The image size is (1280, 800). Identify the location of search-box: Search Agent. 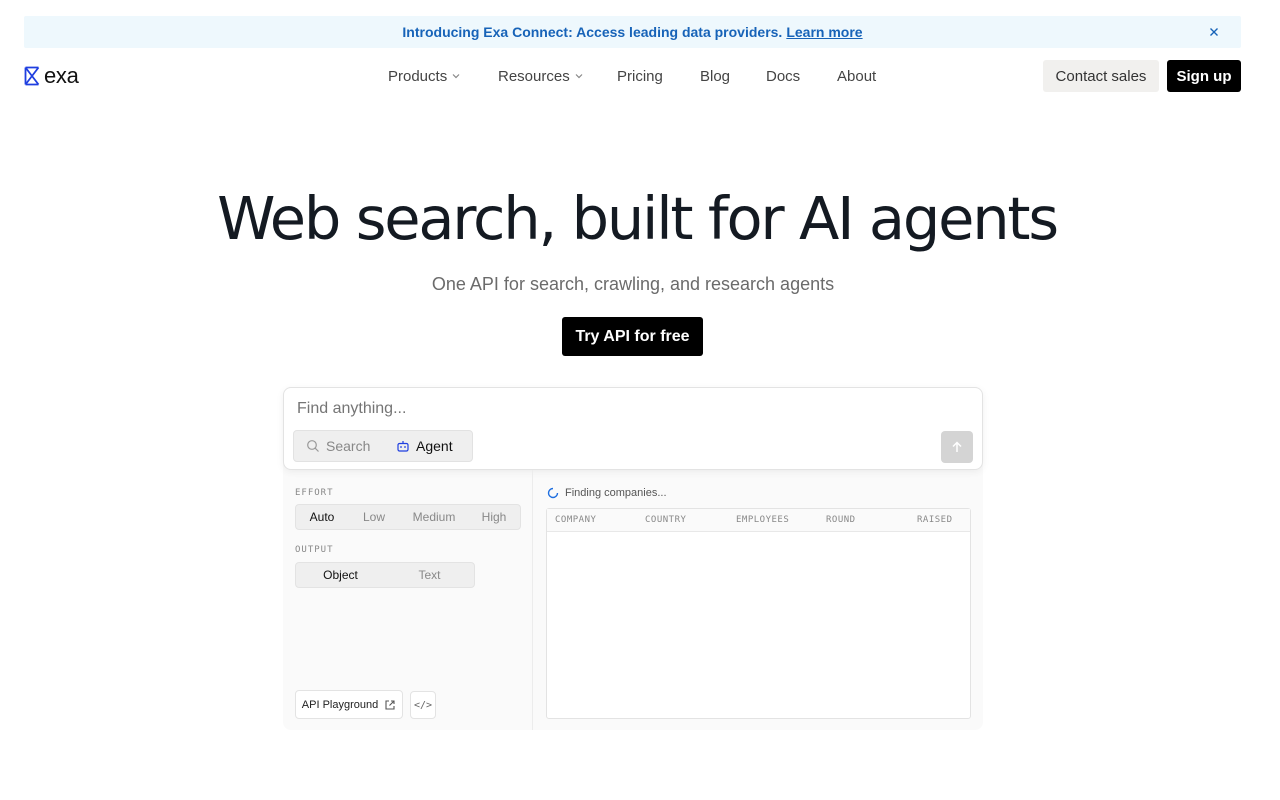
(633, 428).